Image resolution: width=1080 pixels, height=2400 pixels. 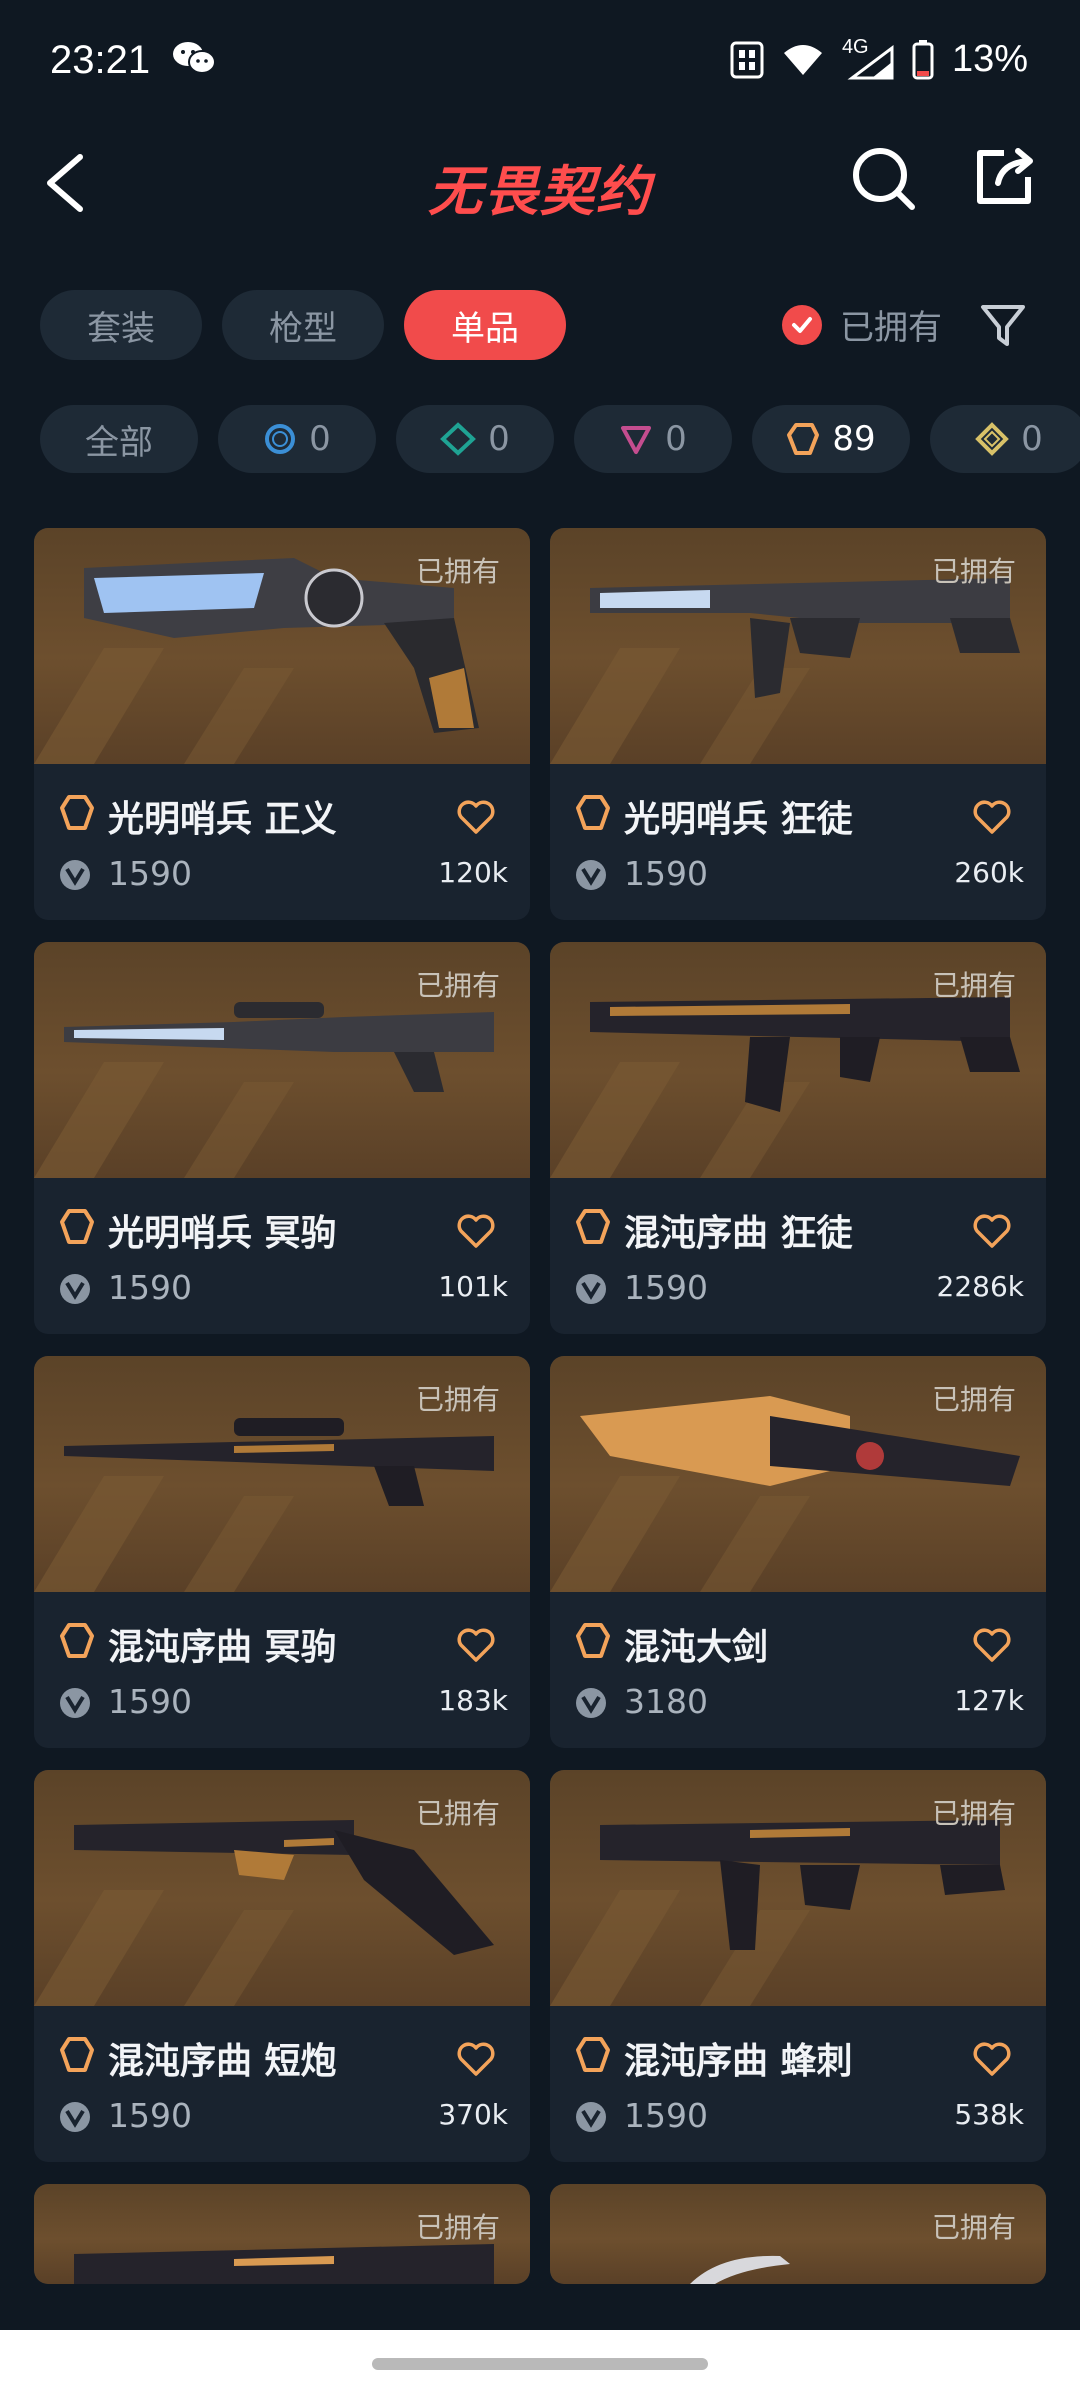 I want to click on category-tabs: 套装 枪型 单品, so click(x=303, y=325).